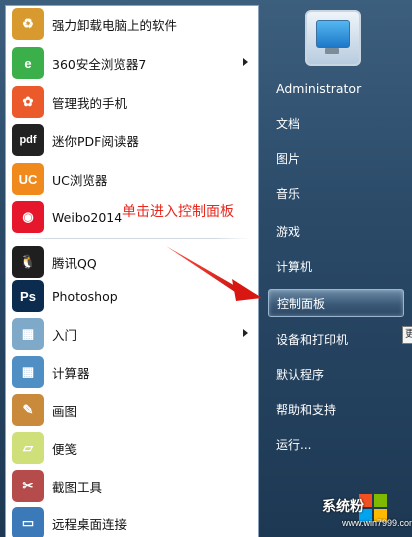 The image size is (412, 537). I want to click on sticky-notes-icon: ▱, so click(28, 448).